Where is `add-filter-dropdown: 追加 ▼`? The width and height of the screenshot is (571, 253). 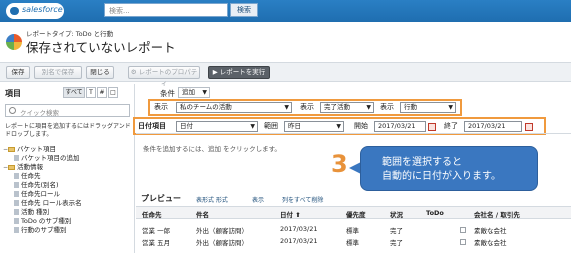 add-filter-dropdown: 追加 ▼ is located at coordinates (194, 92).